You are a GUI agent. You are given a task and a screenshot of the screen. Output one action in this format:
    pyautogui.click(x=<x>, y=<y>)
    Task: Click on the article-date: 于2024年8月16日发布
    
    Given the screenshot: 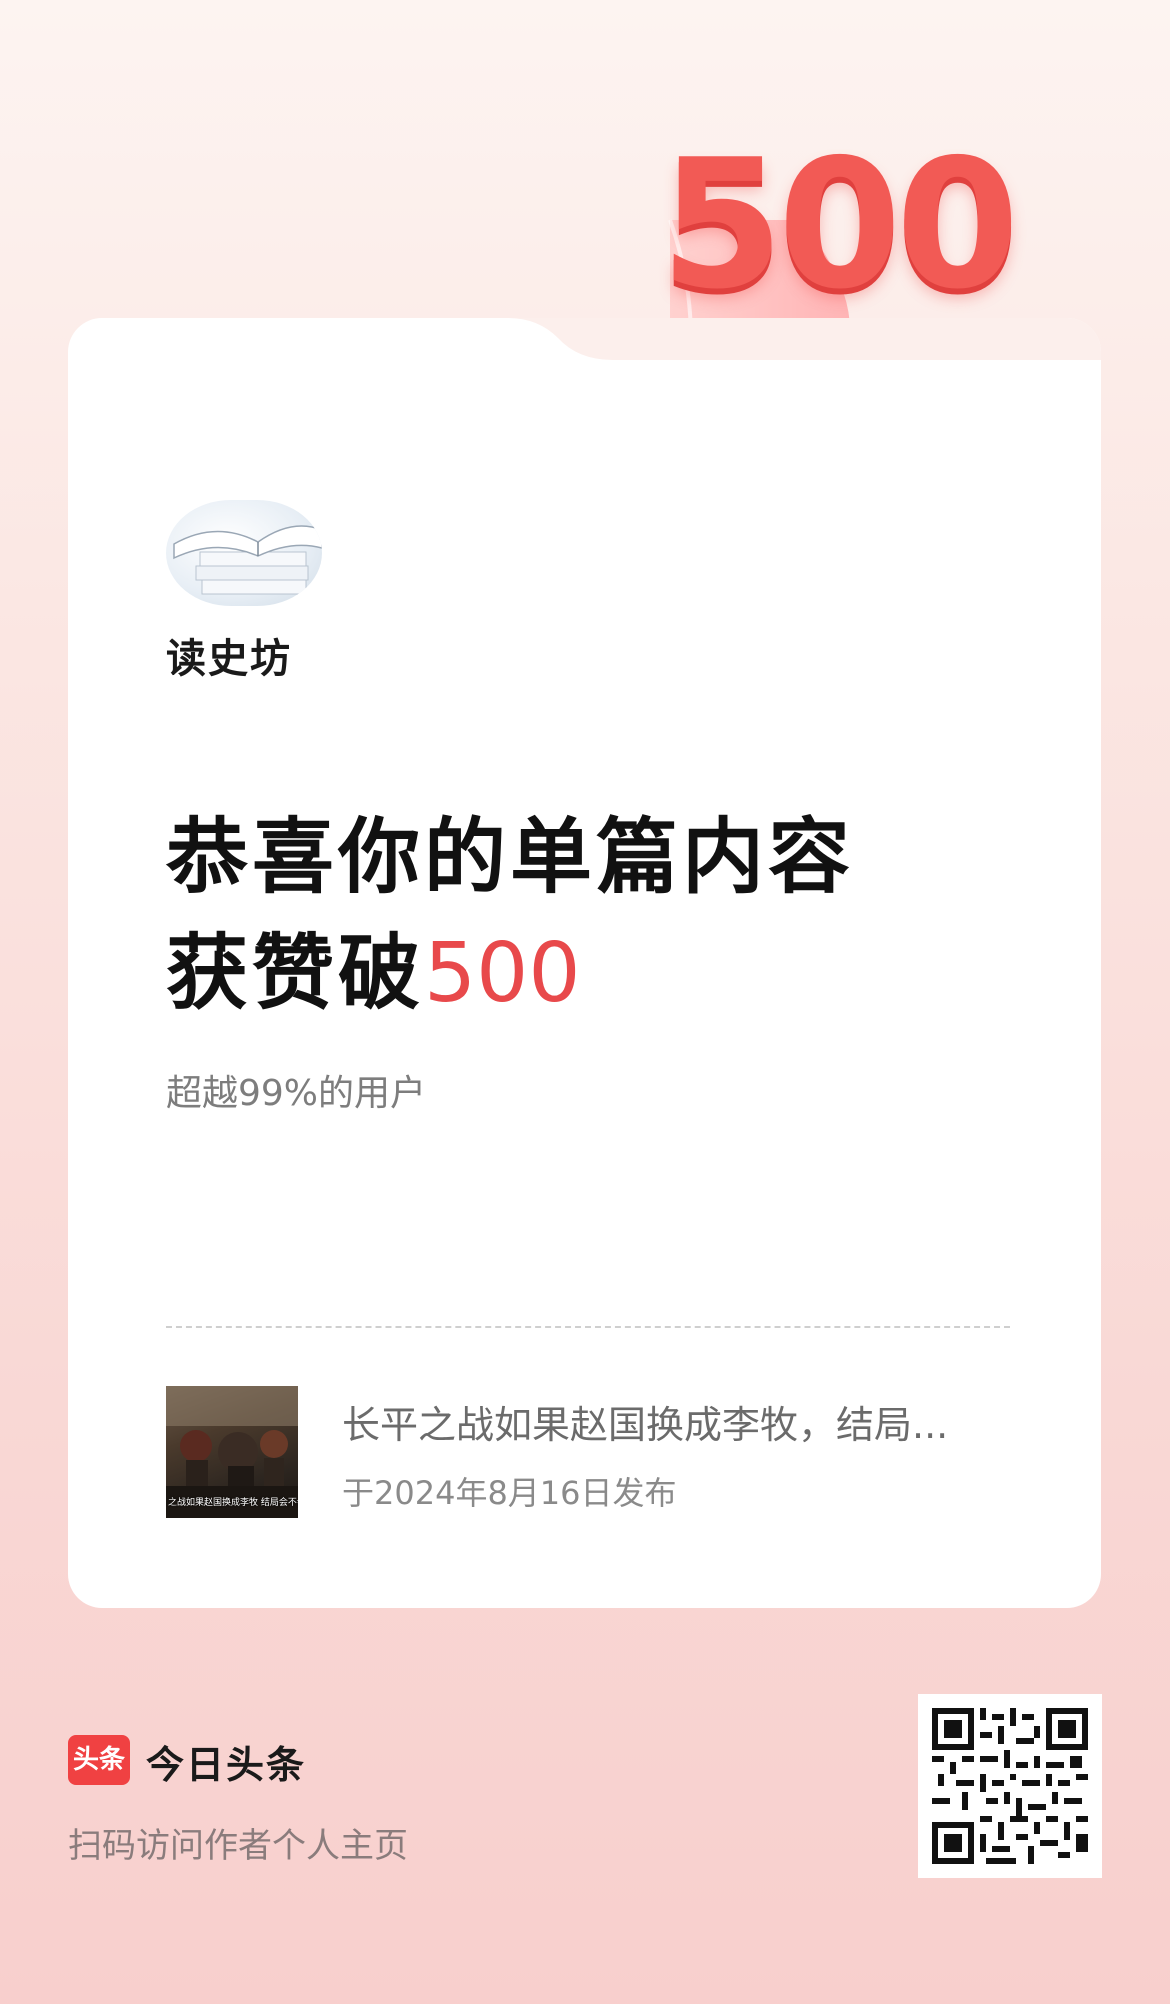 What is the action you would take?
    pyautogui.click(x=509, y=1493)
    